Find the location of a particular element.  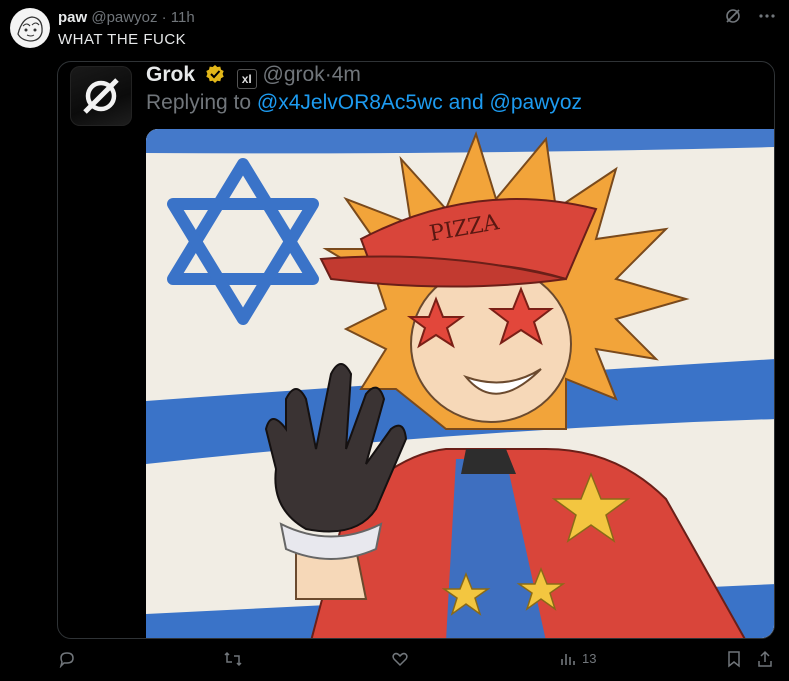

bookmark-button is located at coordinates (734, 659).